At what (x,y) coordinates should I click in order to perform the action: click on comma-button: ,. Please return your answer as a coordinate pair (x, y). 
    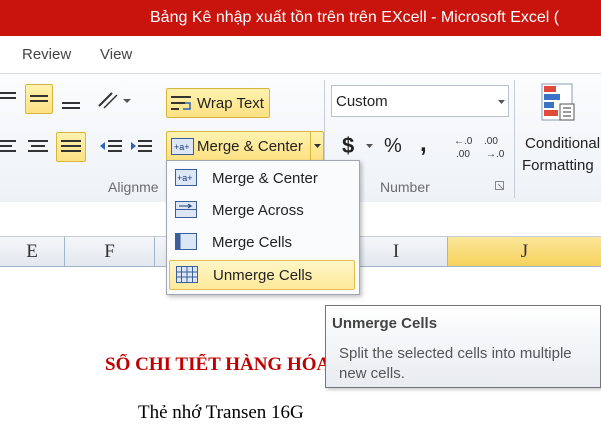
    Looking at the image, I should click on (423, 144).